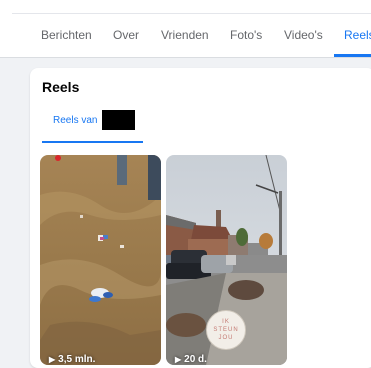 The image size is (371, 368). What do you see at coordinates (185, 35) in the screenshot?
I see `tab-vrienden: Vrienden` at bounding box center [185, 35].